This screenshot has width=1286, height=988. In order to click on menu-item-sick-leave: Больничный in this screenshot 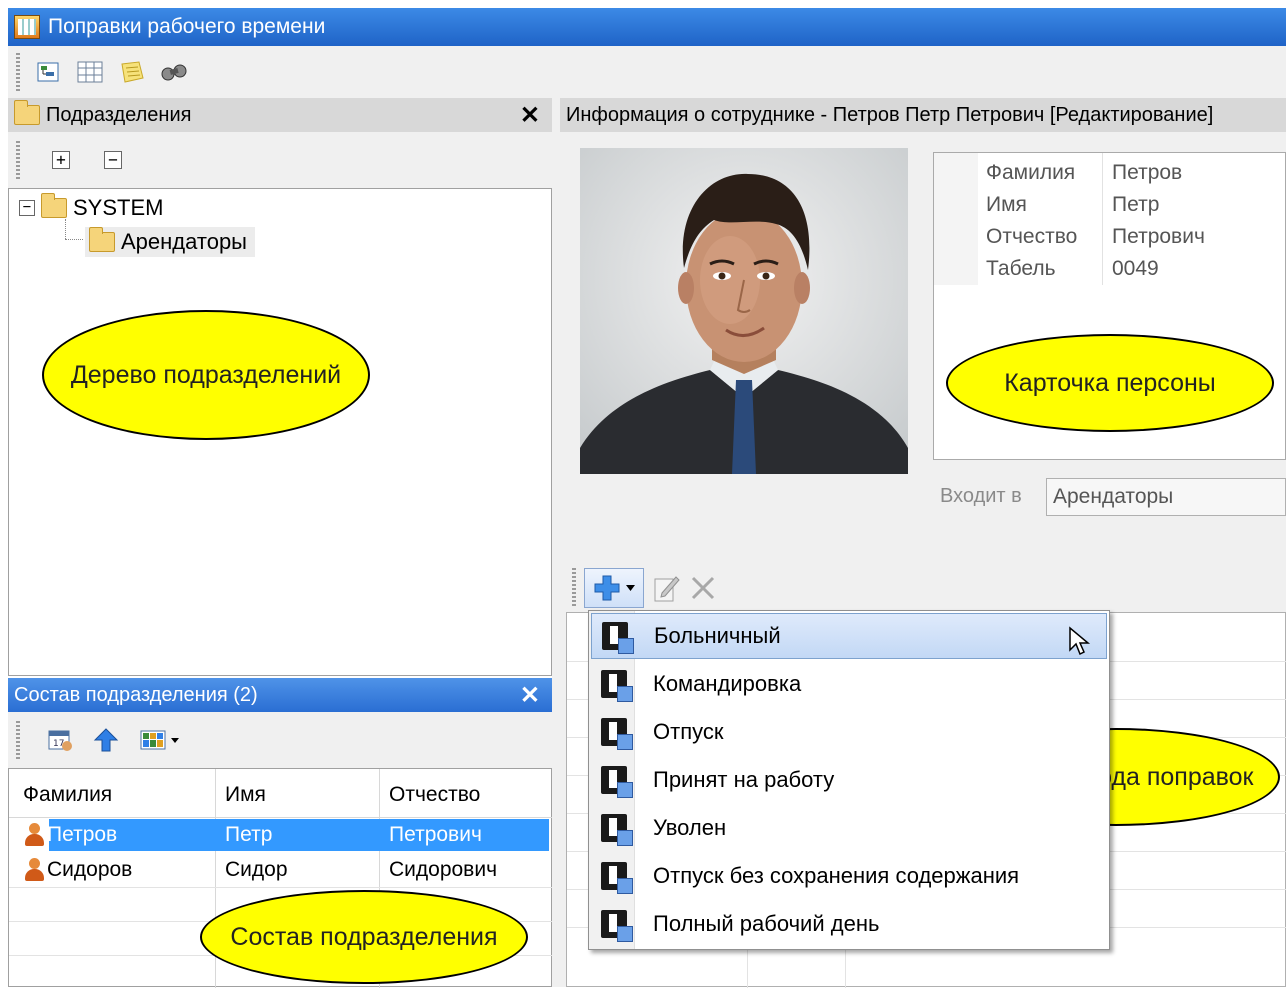, I will do `click(849, 636)`.